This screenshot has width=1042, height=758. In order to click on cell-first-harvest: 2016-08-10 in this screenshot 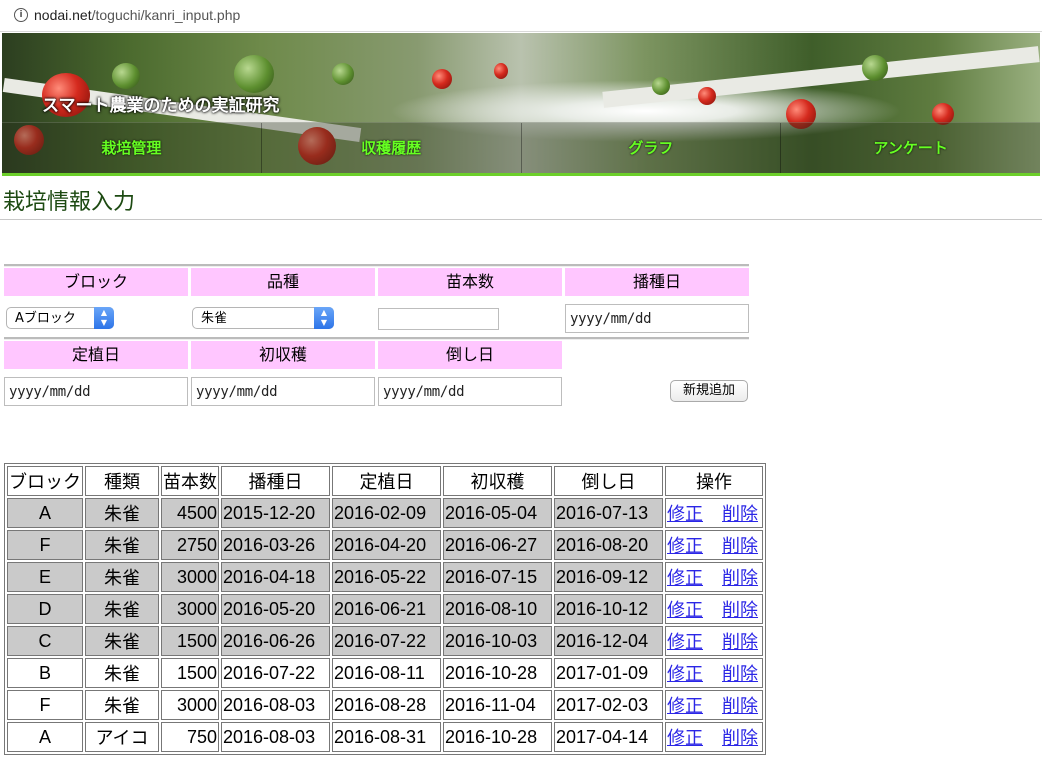, I will do `click(497, 609)`.